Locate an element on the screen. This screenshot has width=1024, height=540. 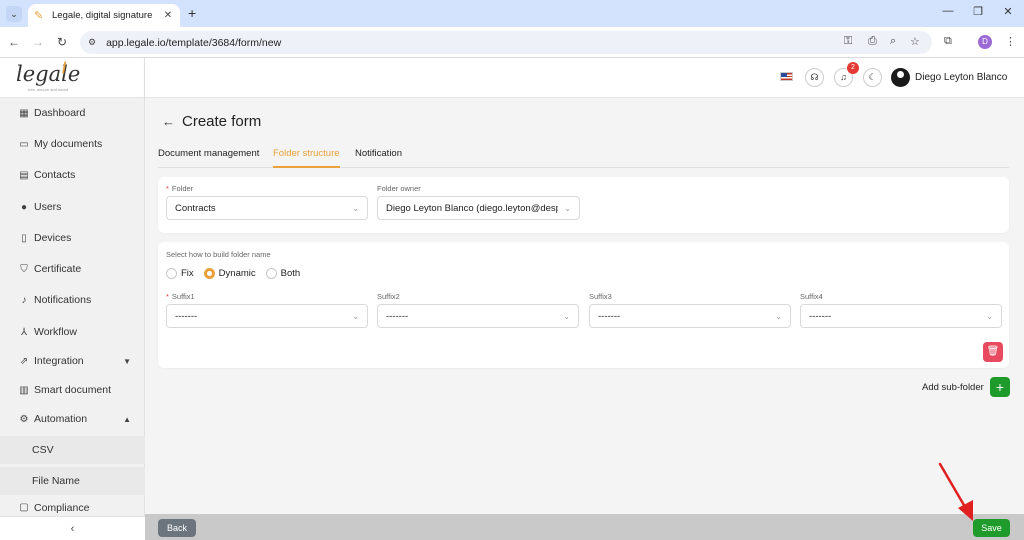
notification-count-badge: 2 is located at coordinates (853, 68).